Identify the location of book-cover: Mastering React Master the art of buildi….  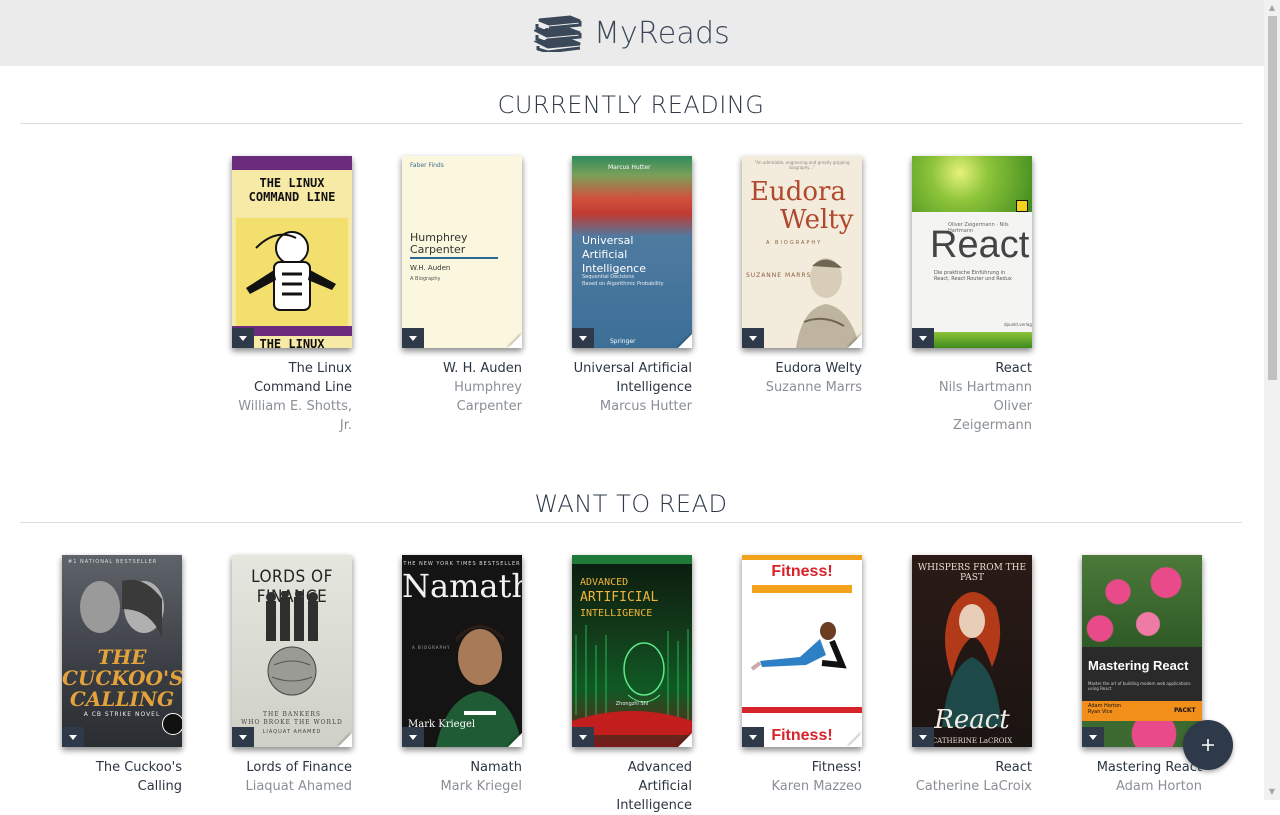
(1142, 651).